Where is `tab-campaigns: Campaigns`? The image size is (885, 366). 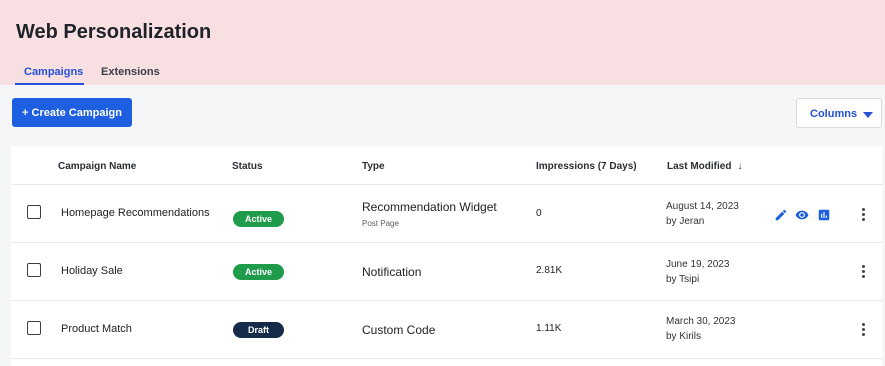
tab-campaigns: Campaigns is located at coordinates (53, 72).